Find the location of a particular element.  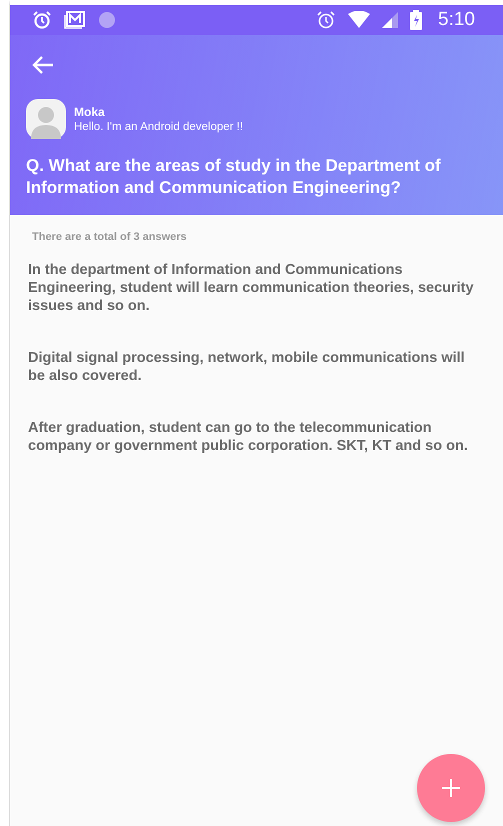

user-status: Hello. I'm an Android developer !! is located at coordinates (159, 127).